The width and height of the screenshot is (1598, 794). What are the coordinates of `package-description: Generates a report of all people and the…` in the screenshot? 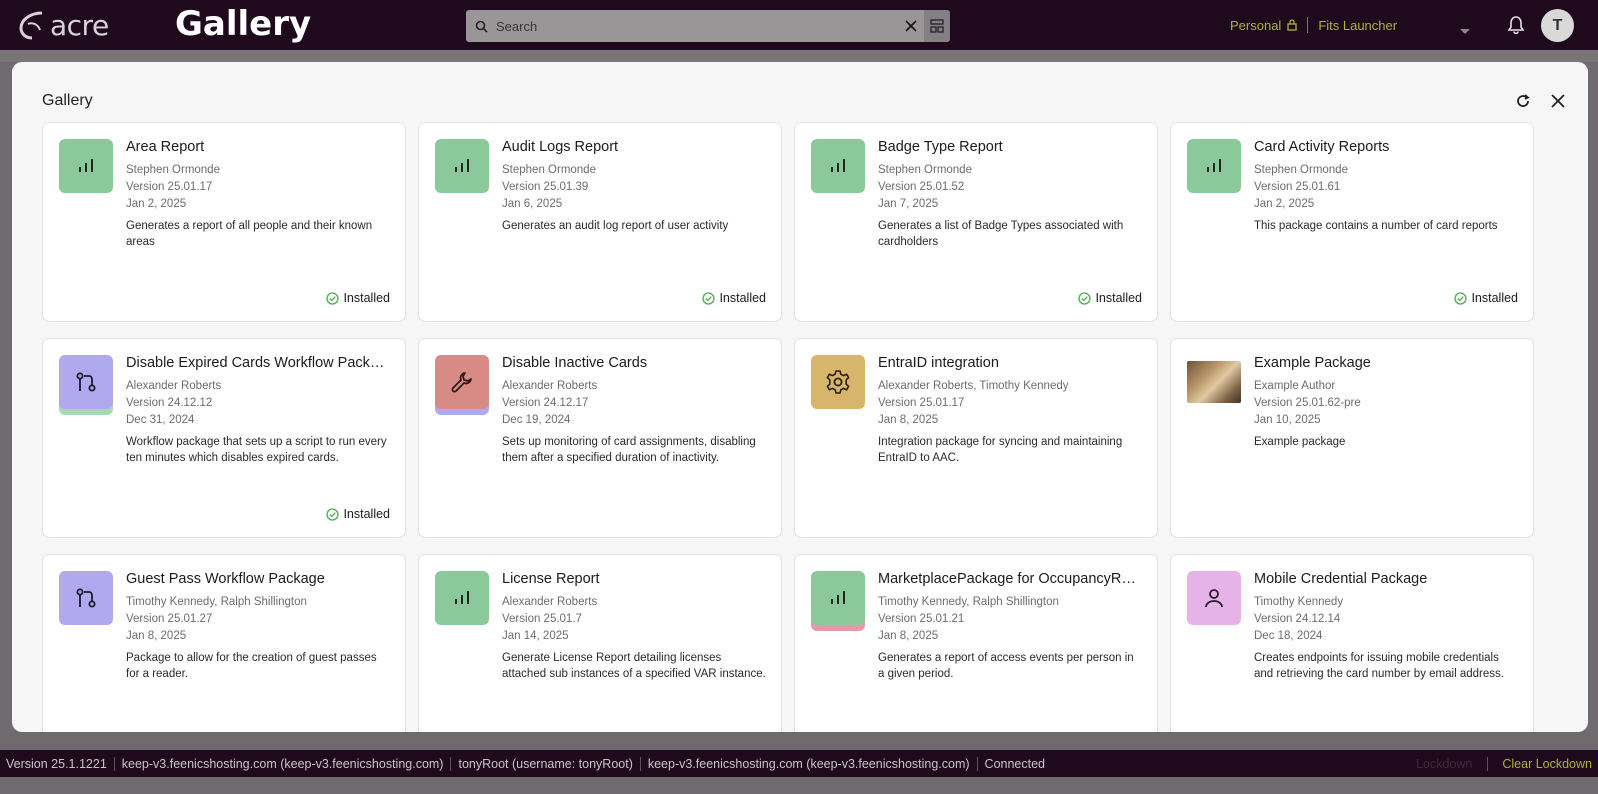 It's located at (249, 234).